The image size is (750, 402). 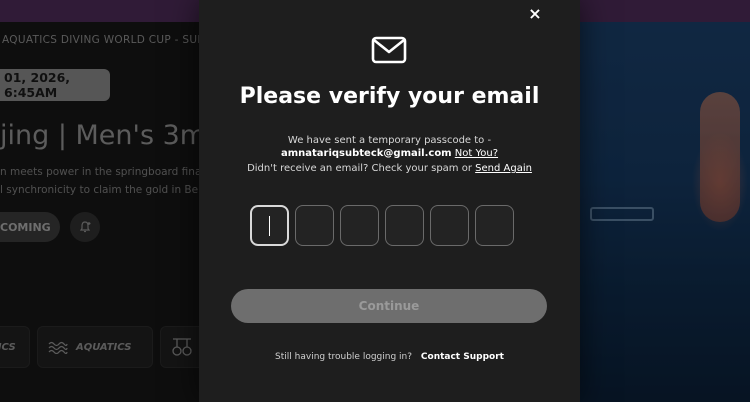 I want to click on envelope-icon, so click(x=389, y=50).